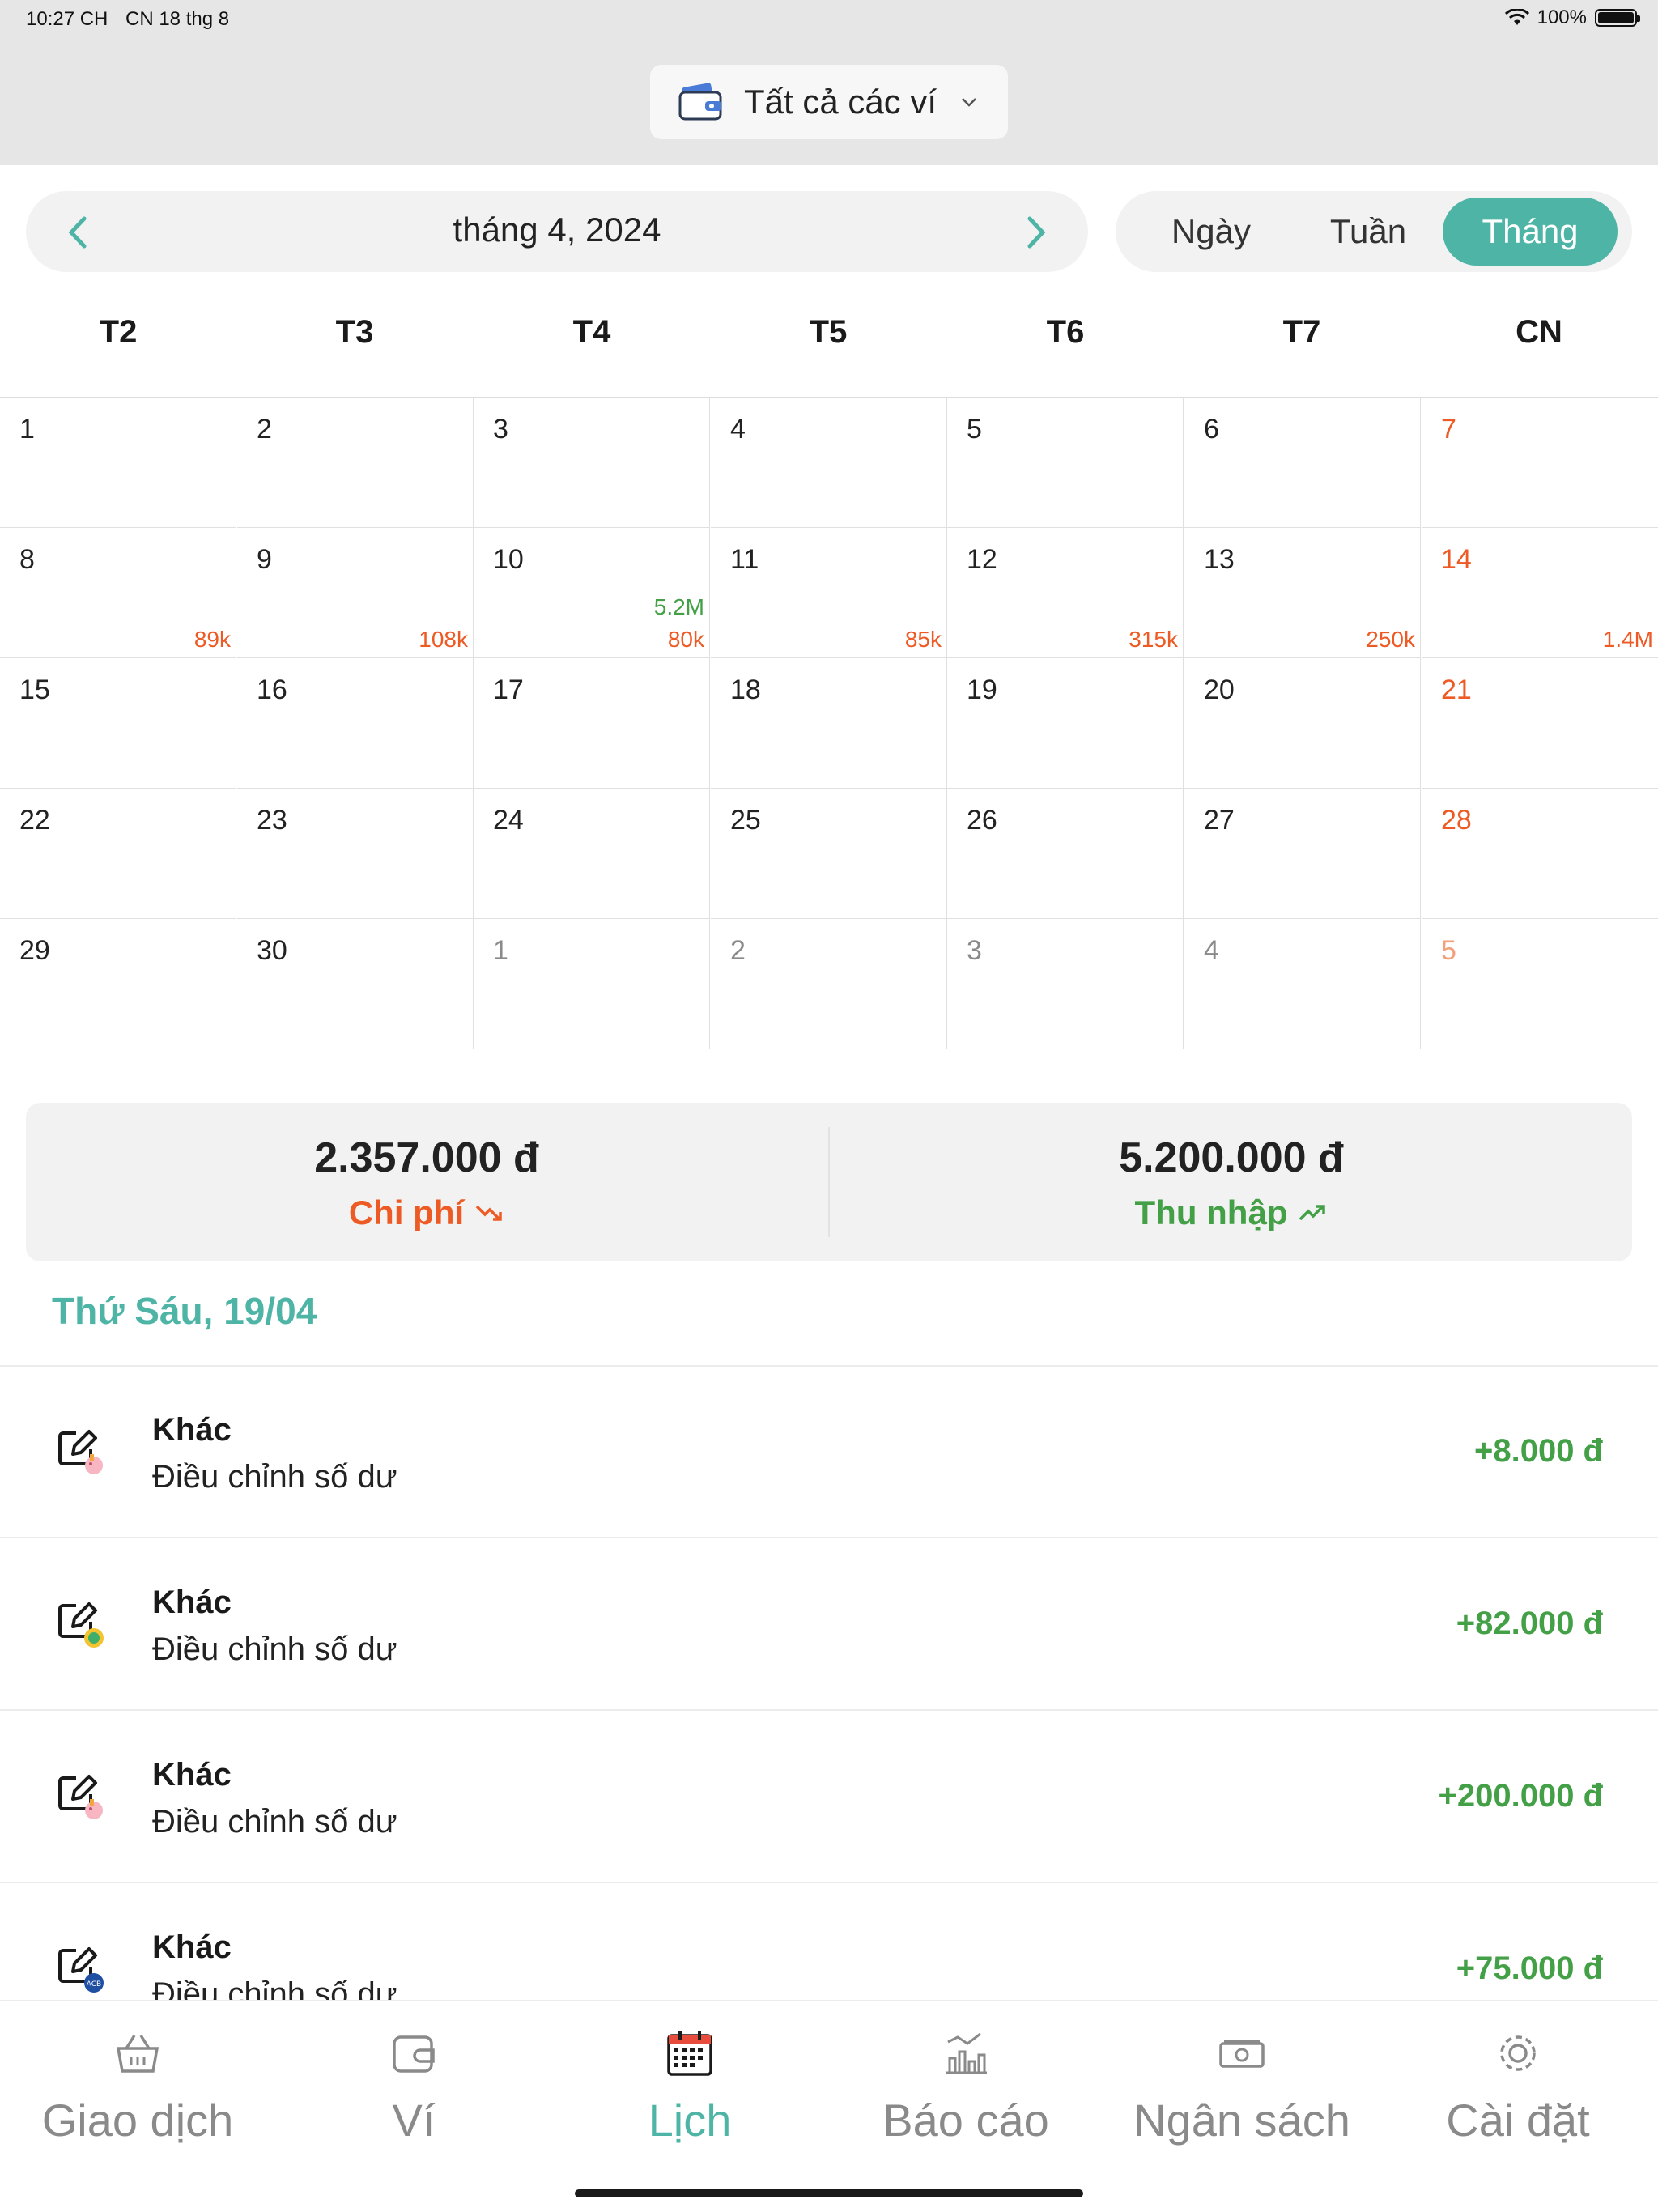 Image resolution: width=1658 pixels, height=2212 pixels. What do you see at coordinates (1302, 593) in the screenshot?
I see `calendar-day-cell: 13 250k` at bounding box center [1302, 593].